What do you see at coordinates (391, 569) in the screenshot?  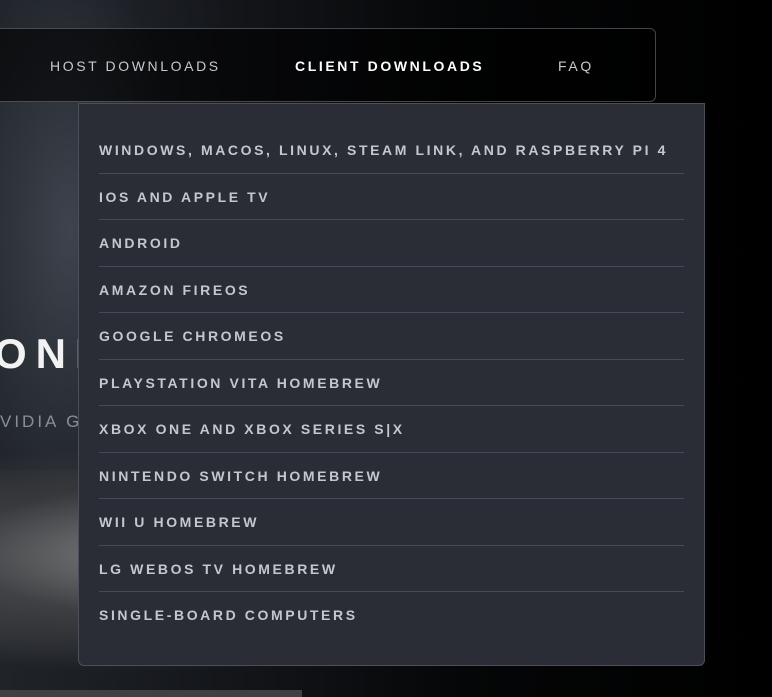 I see `dropdown-item-lg-webos: LG WEBOS TV HOMEBREW` at bounding box center [391, 569].